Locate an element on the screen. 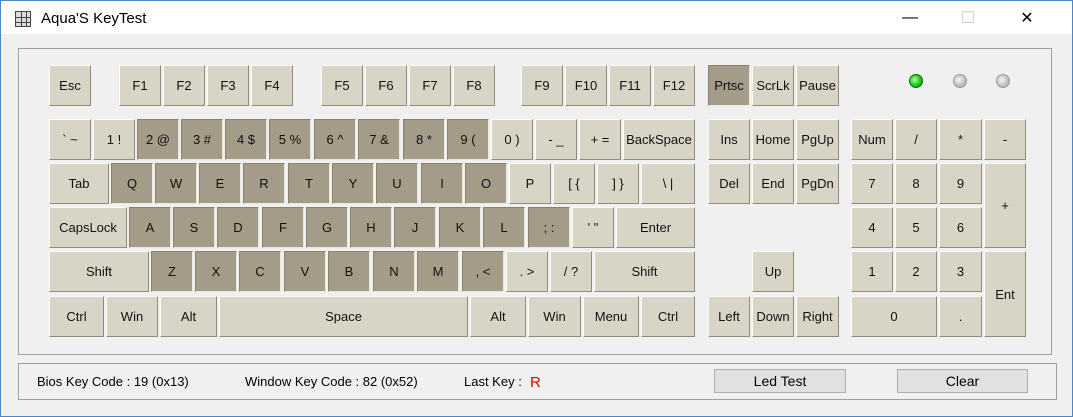  key-numpad-star: * is located at coordinates (960, 139).